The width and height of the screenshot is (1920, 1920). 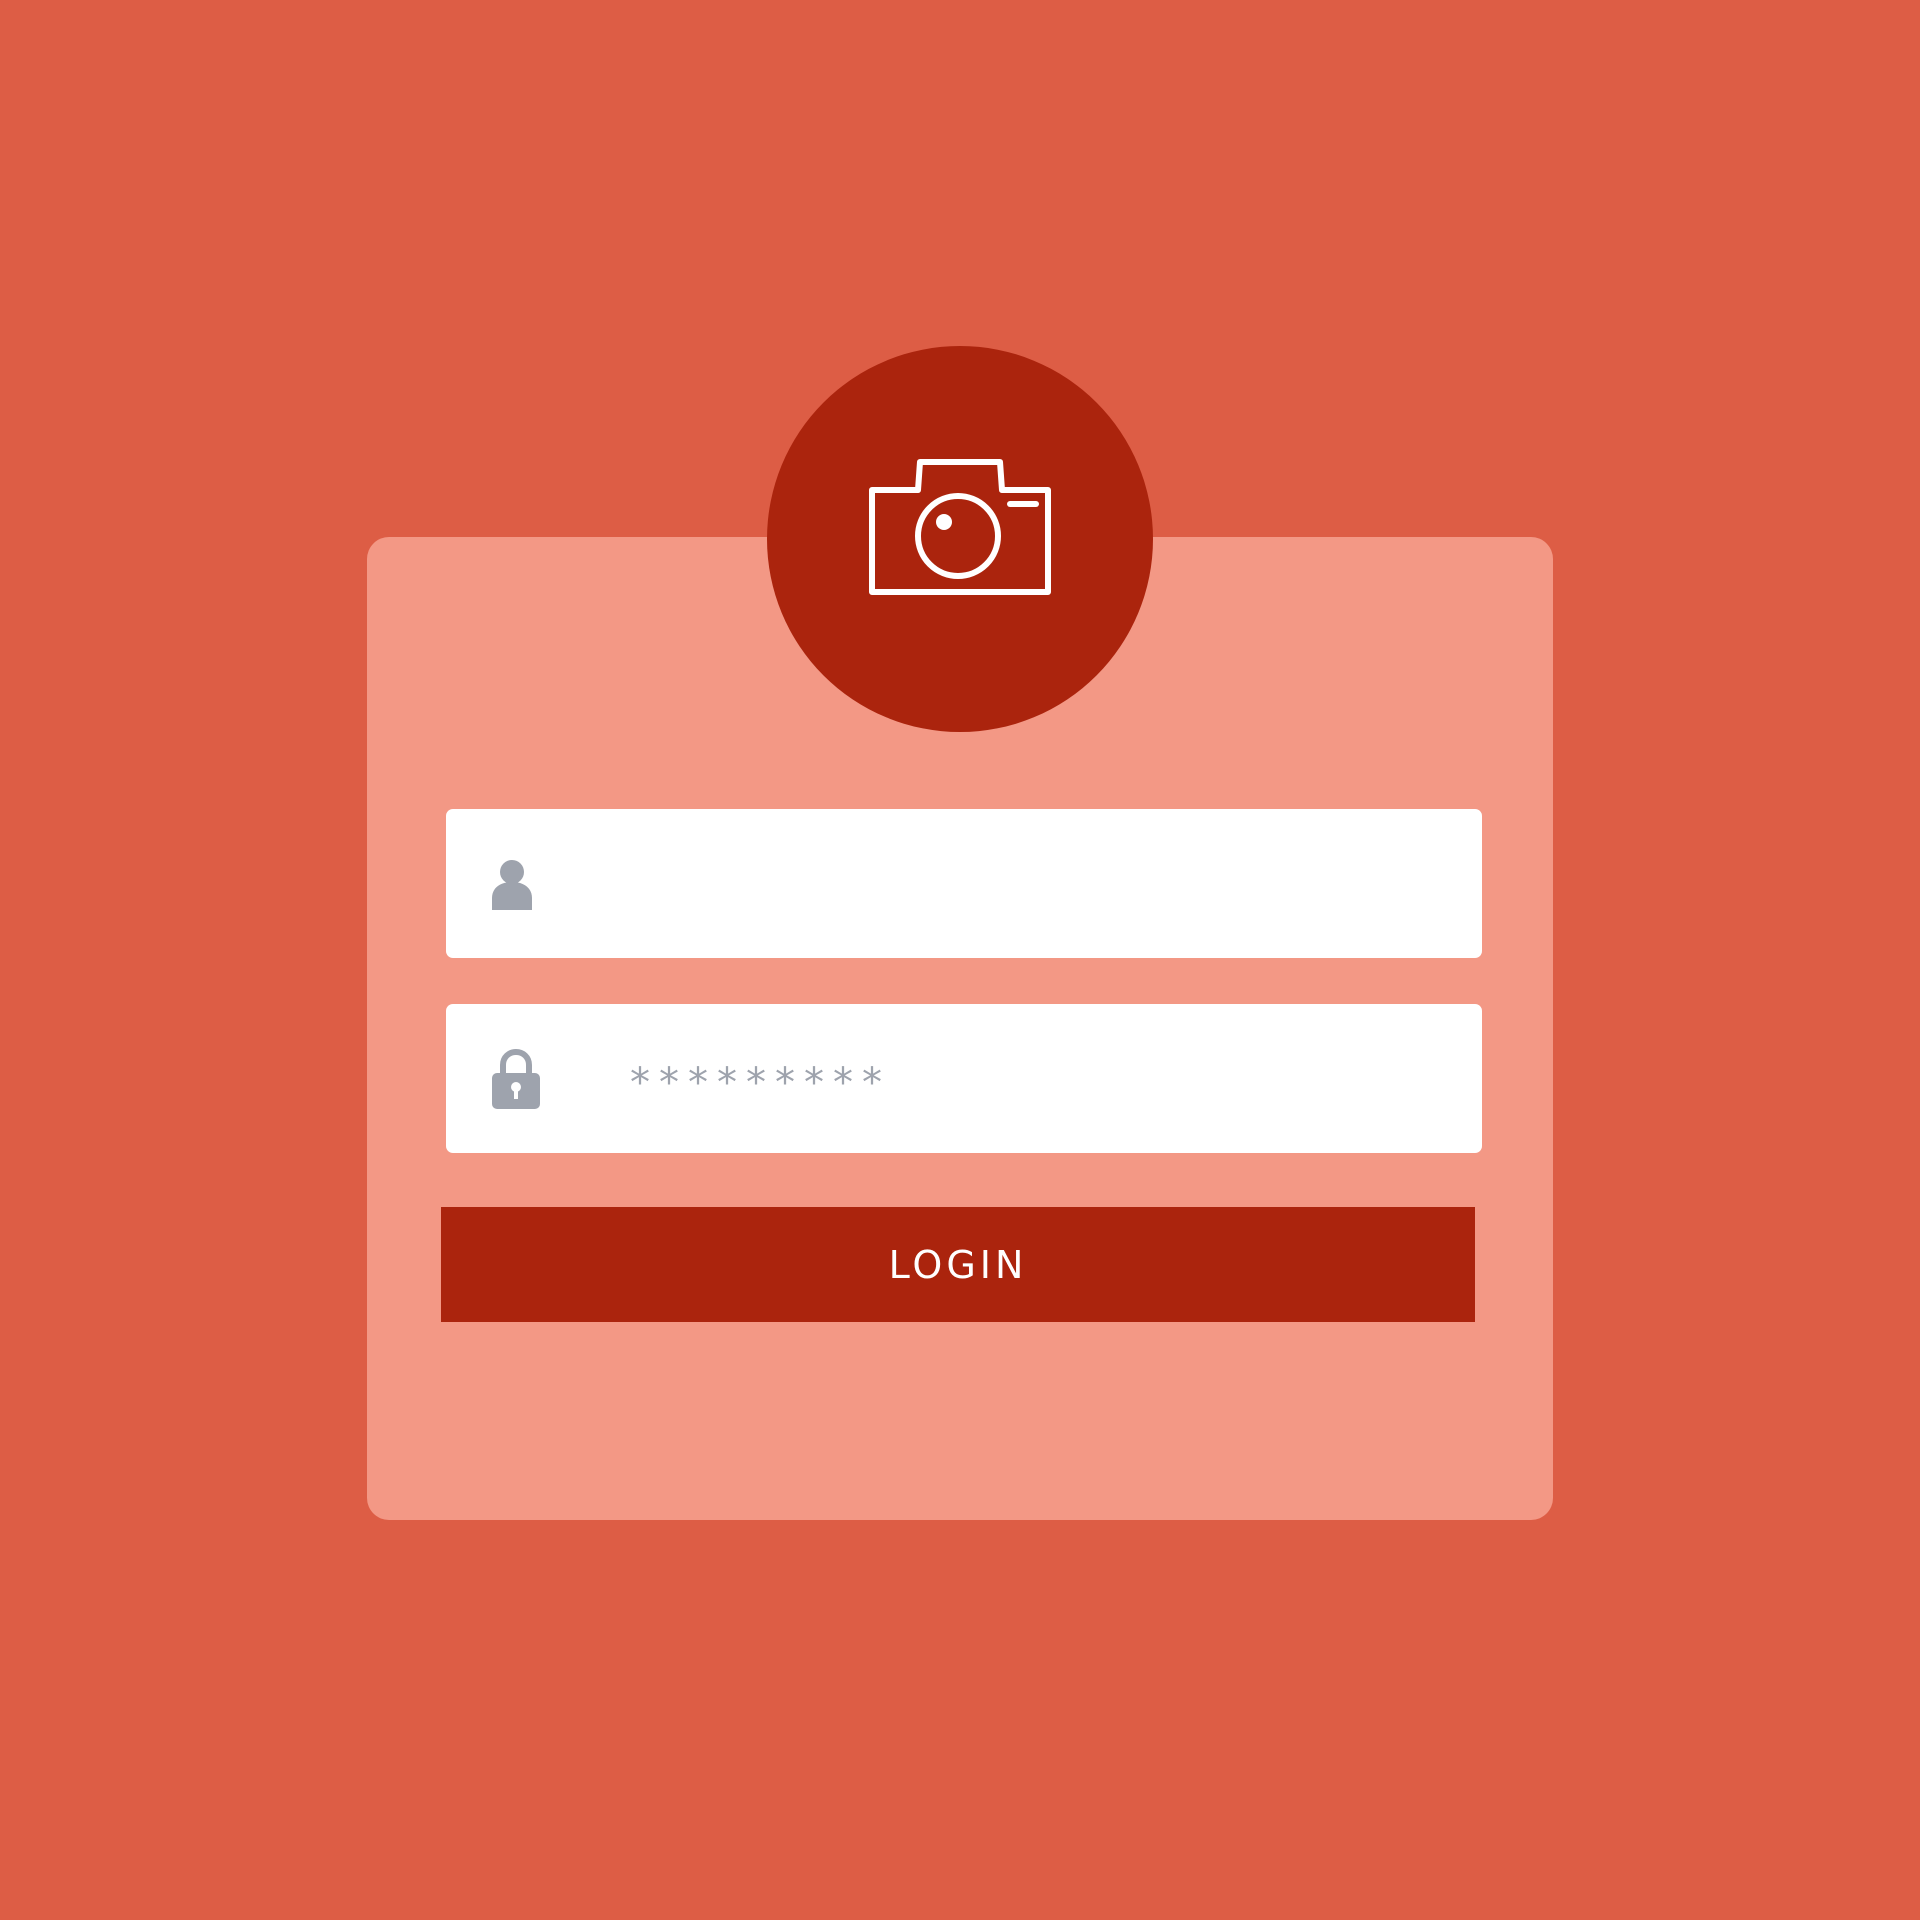 I want to click on user-icon, so click(x=512, y=884).